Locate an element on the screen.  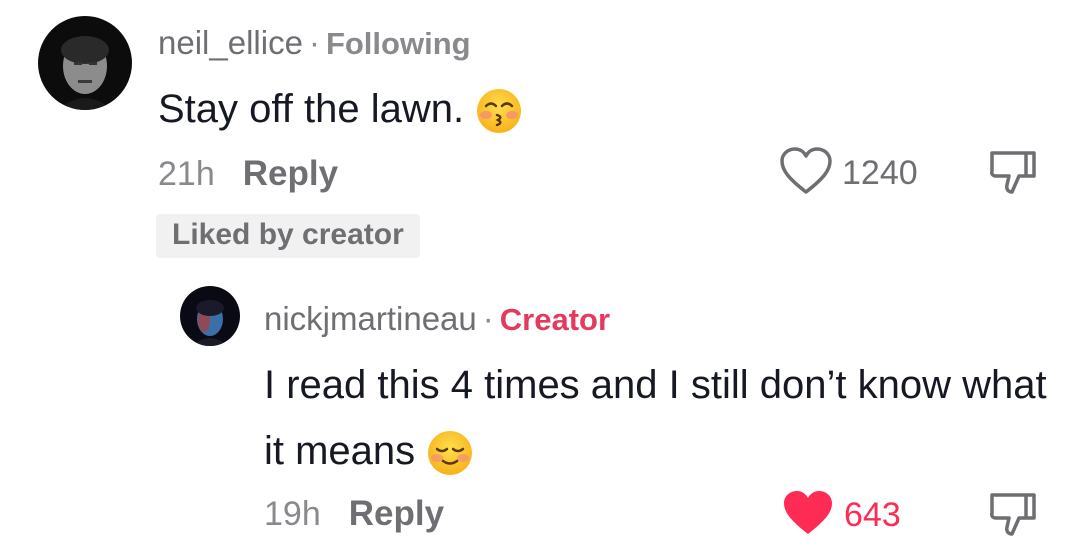
comment-meta: 19h Reply is located at coordinates (354, 514).